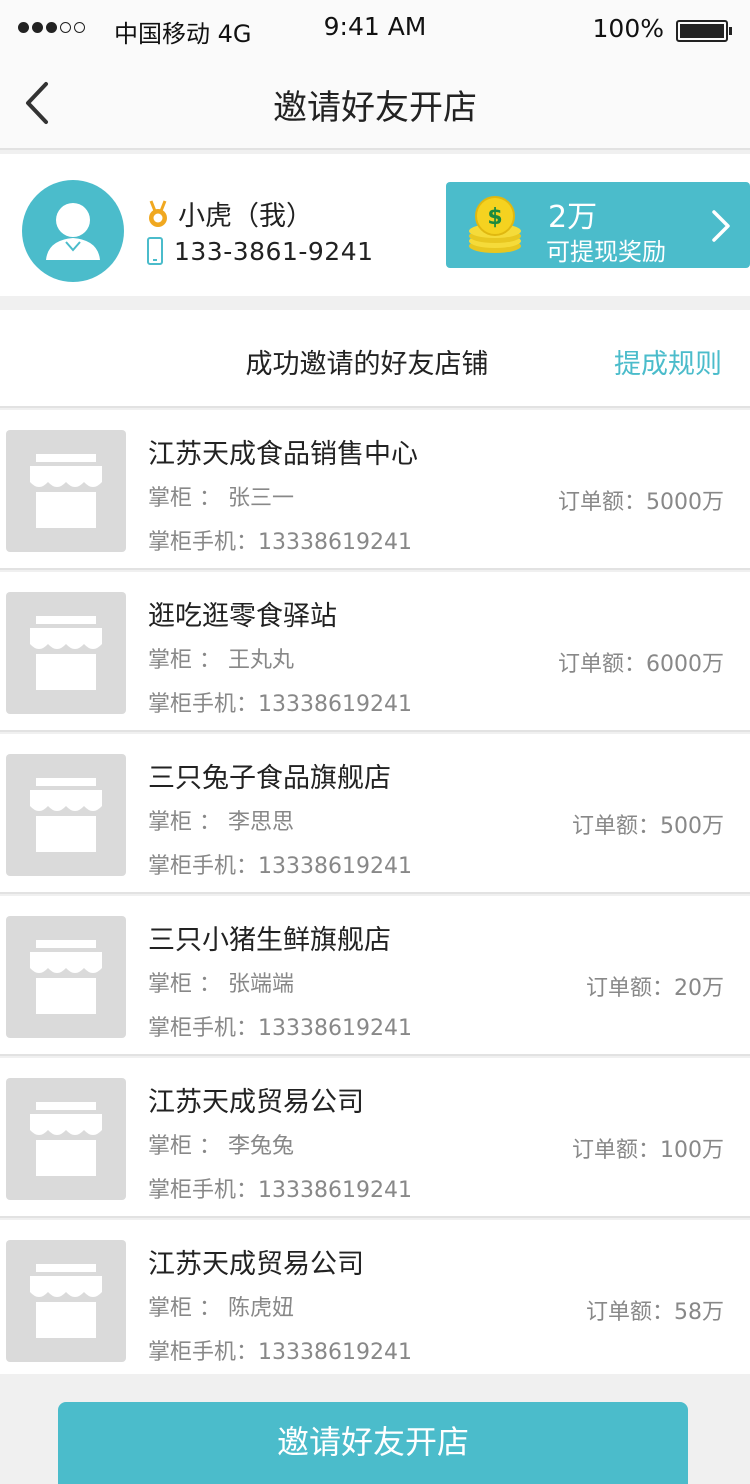 The image size is (750, 1484). I want to click on shop-order-amount: 订单额：20万, so click(655, 988).